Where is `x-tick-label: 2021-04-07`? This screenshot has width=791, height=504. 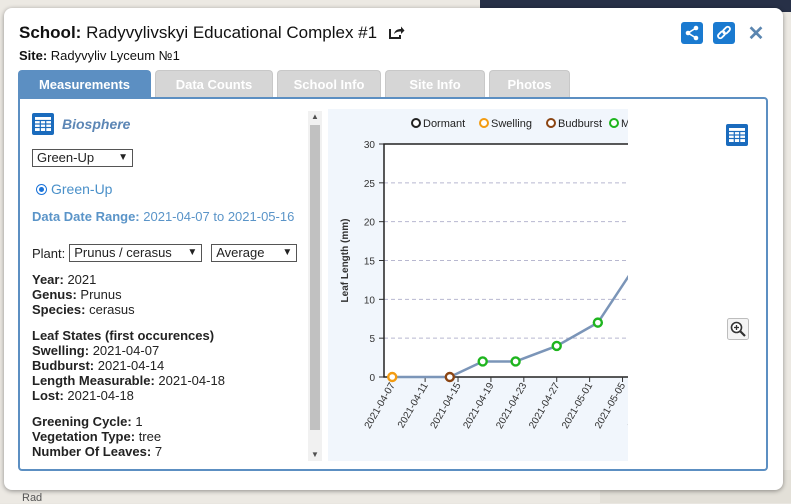
x-tick-label: 2021-04-07 is located at coordinates (380, 406).